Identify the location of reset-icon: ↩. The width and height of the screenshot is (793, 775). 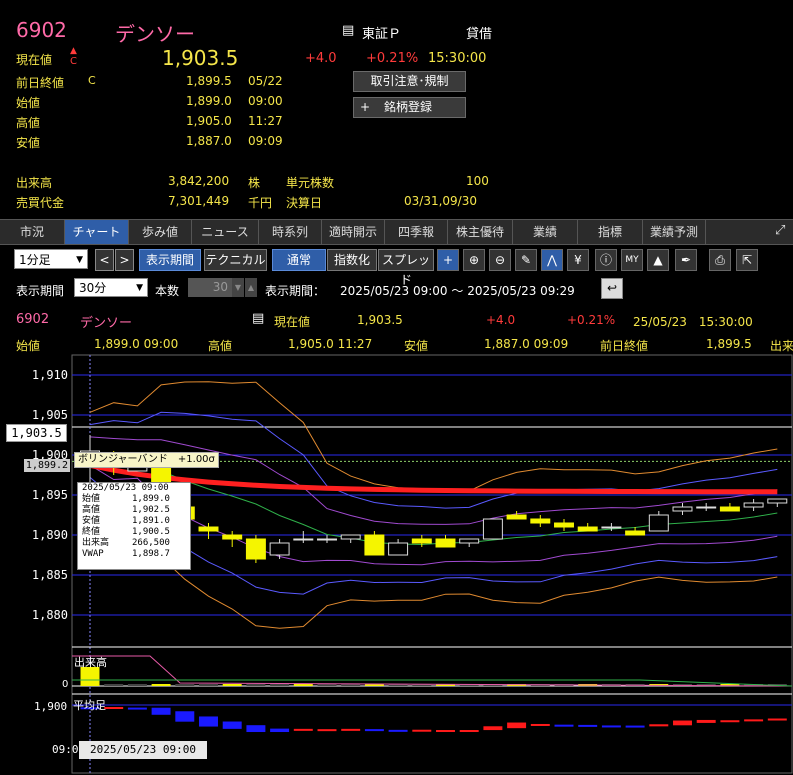
(612, 288).